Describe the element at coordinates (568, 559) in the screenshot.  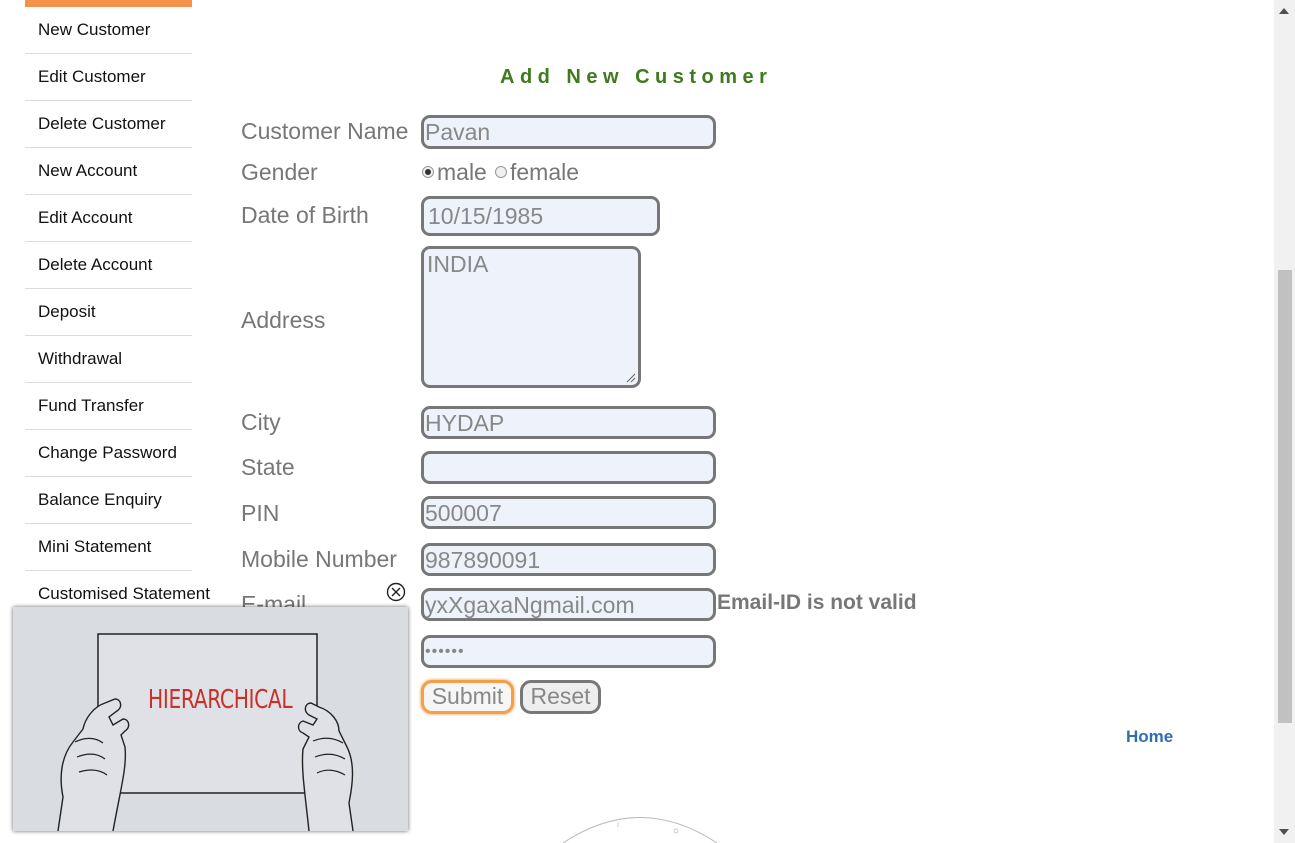
I see `mobile-input: 987890091` at that location.